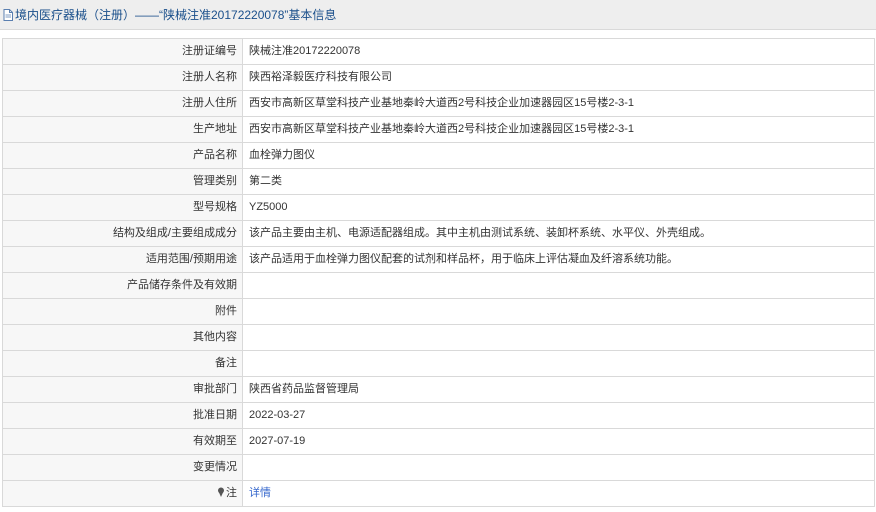 This screenshot has height=512, width=876. What do you see at coordinates (8, 14) in the screenshot?
I see `document-icon` at bounding box center [8, 14].